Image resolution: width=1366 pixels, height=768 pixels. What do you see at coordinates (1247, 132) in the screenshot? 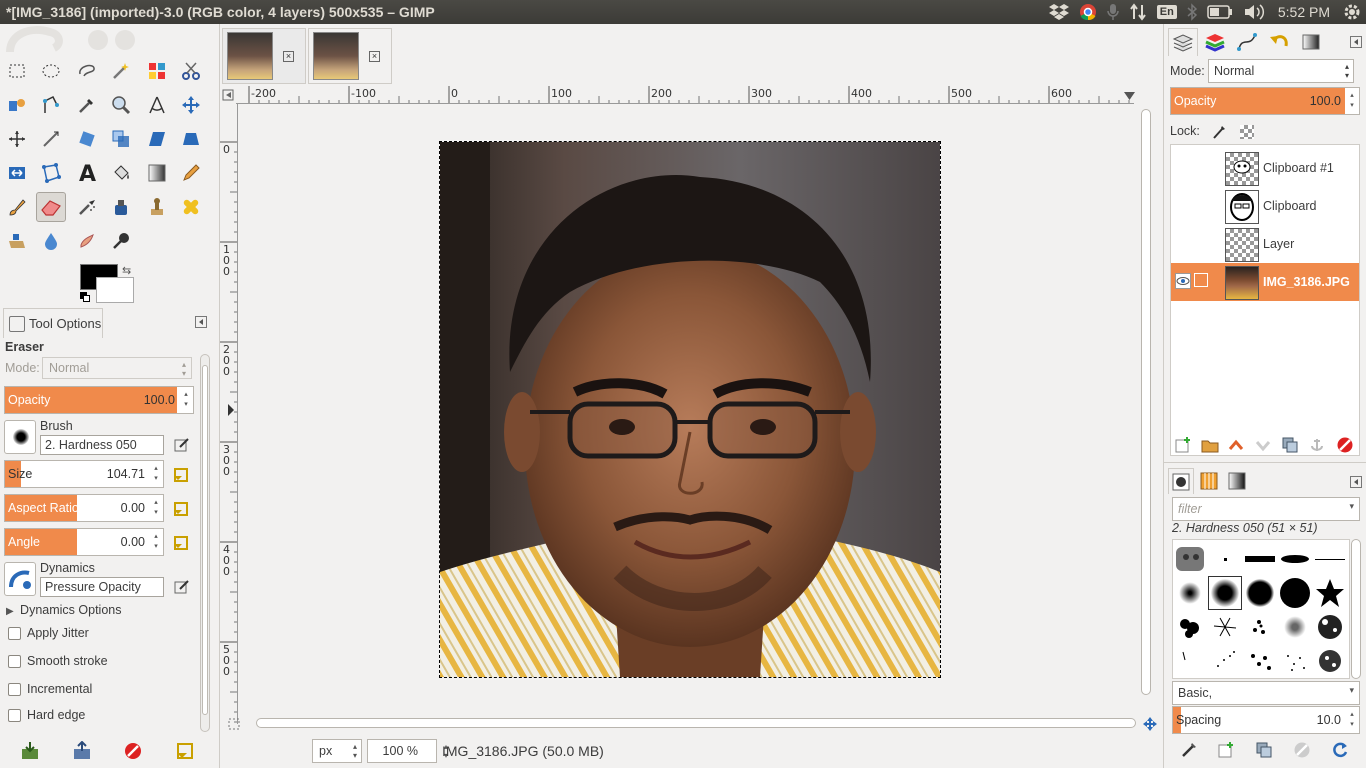
I see `lock-alpha-icon` at bounding box center [1247, 132].